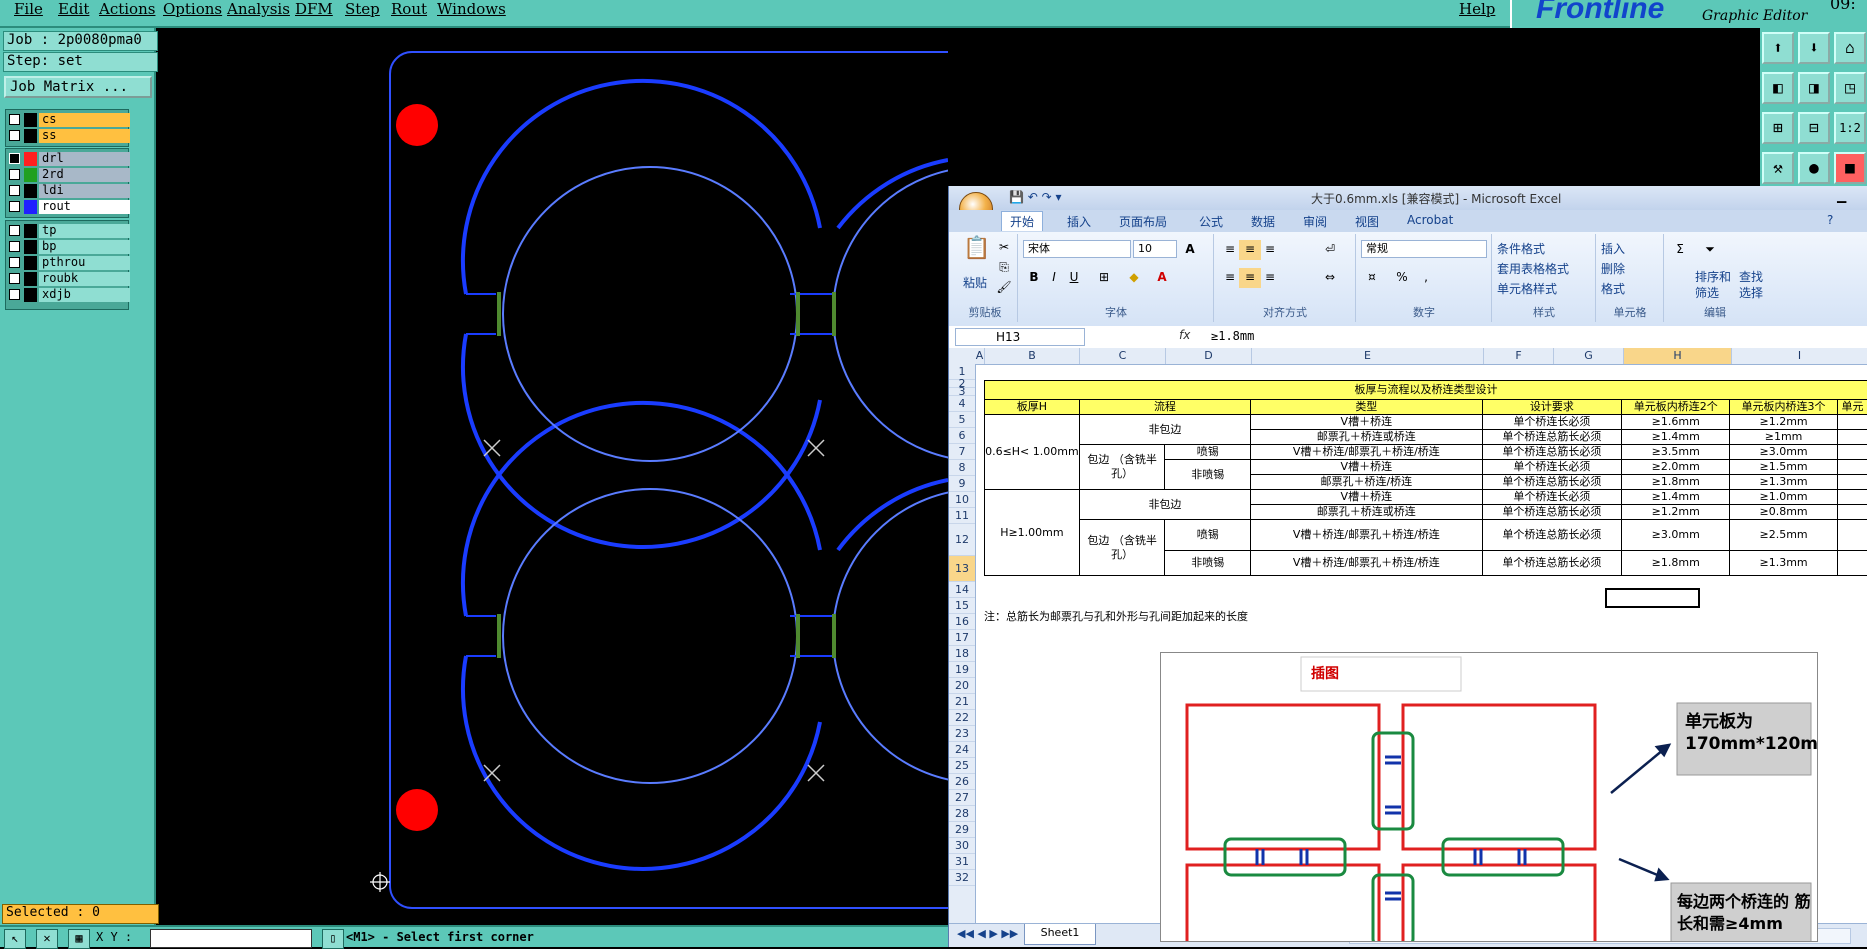 This screenshot has height=949, width=1867. I want to click on row-header-31: 31, so click(962, 862).